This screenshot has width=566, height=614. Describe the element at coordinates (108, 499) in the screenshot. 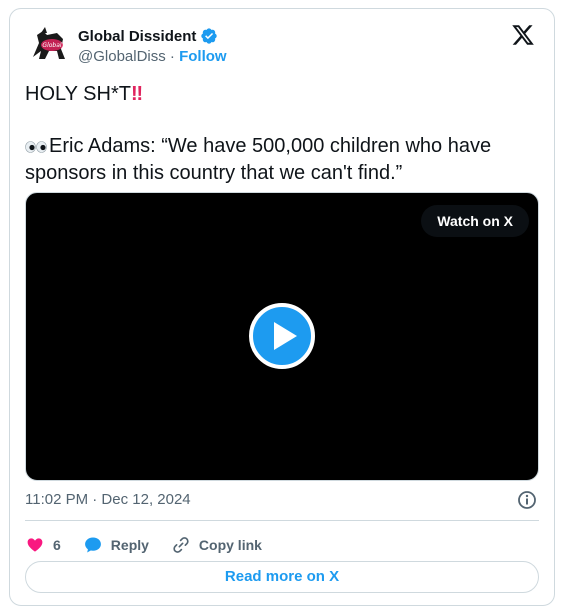

I see `timestamp: 11:02 PM · Dec 12, 2024` at that location.